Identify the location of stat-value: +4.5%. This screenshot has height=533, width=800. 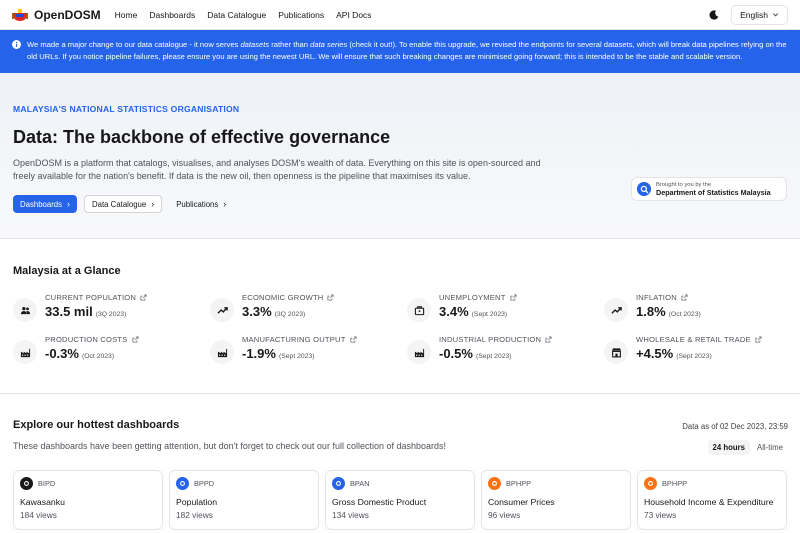
(655, 353).